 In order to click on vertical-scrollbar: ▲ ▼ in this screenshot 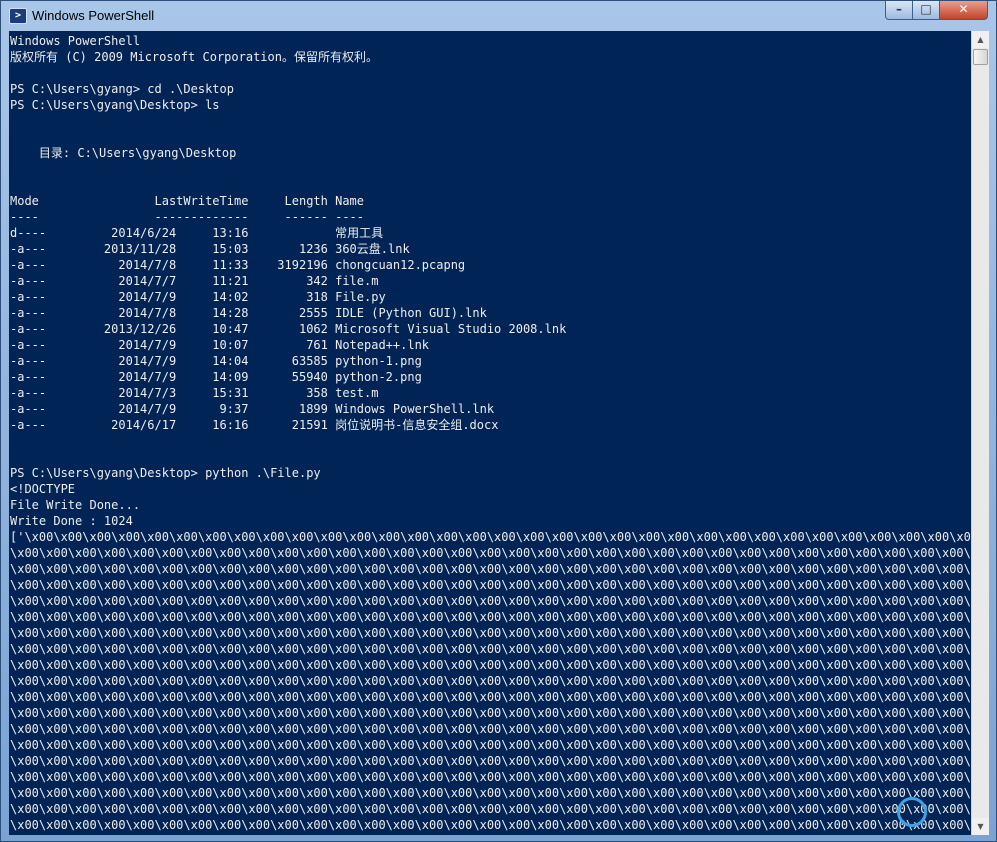, I will do `click(980, 433)`.